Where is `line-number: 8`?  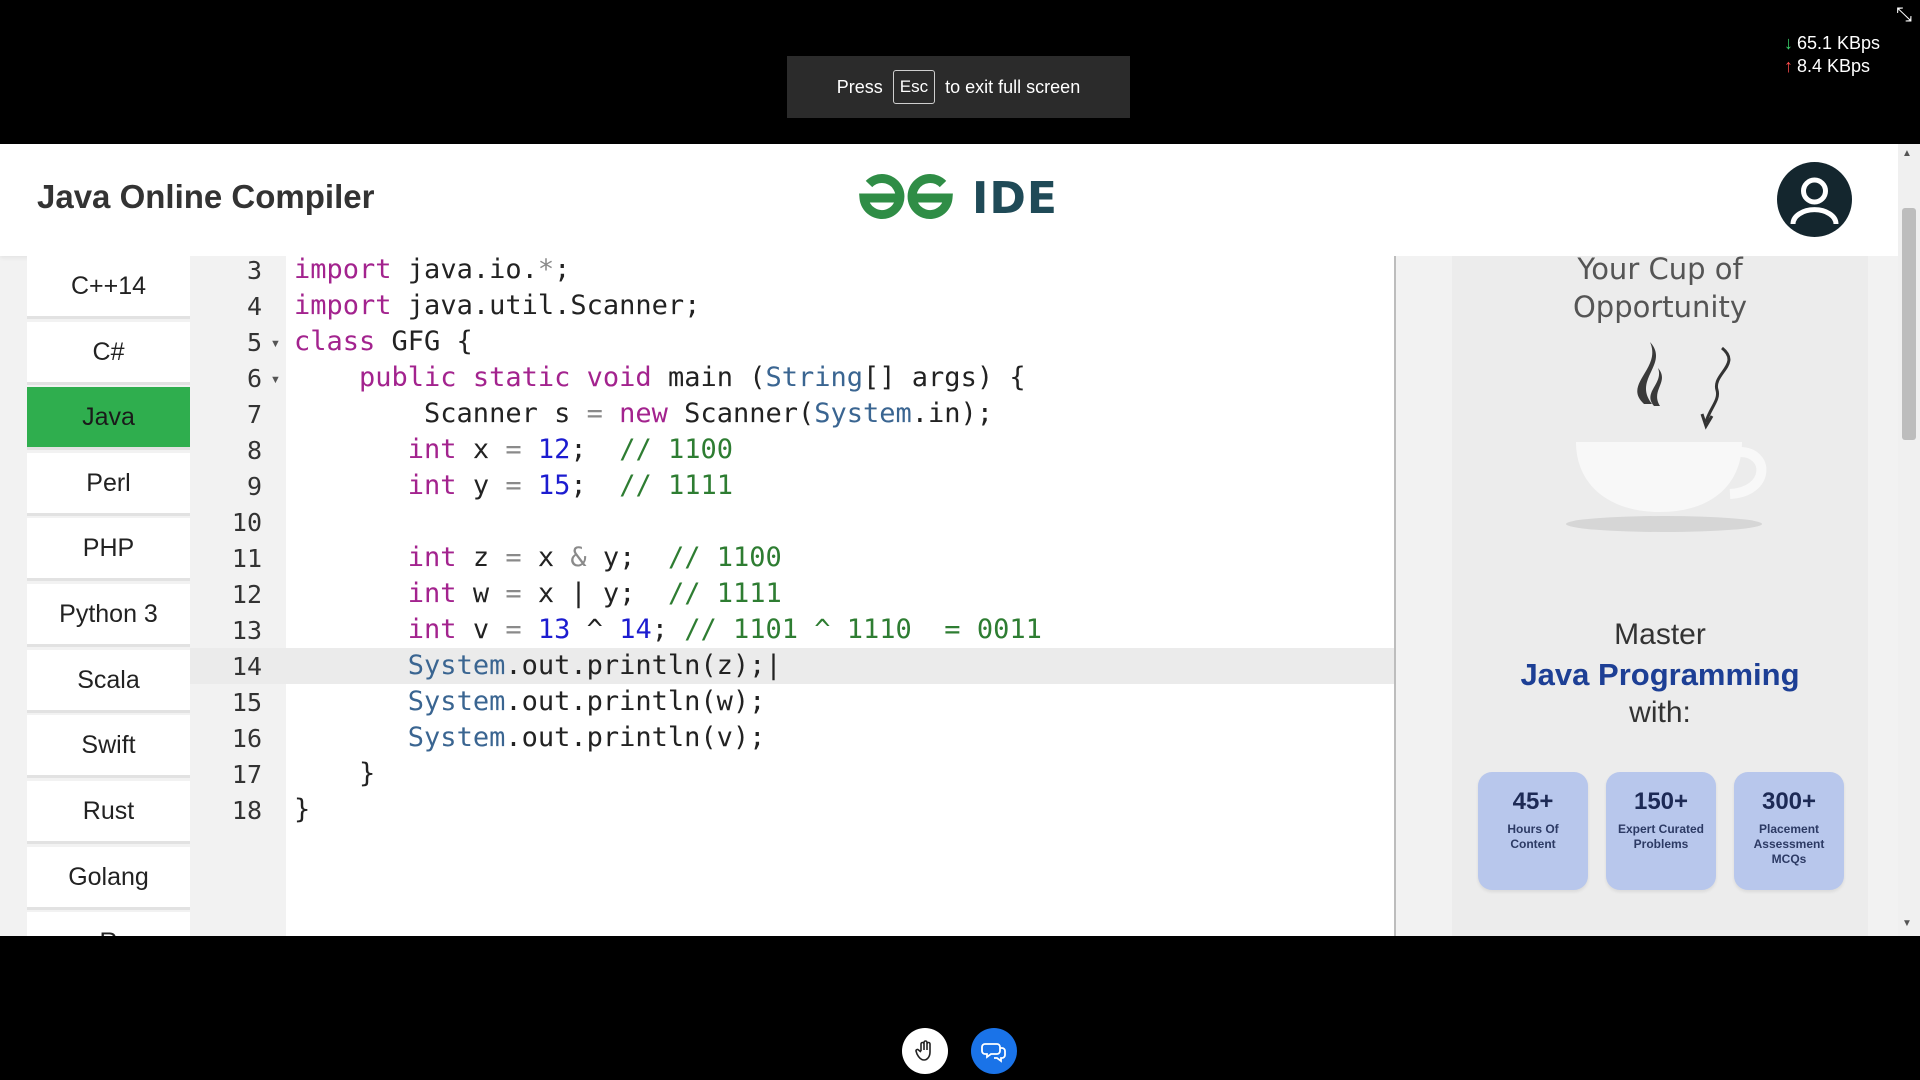
line-number: 8 is located at coordinates (254, 450).